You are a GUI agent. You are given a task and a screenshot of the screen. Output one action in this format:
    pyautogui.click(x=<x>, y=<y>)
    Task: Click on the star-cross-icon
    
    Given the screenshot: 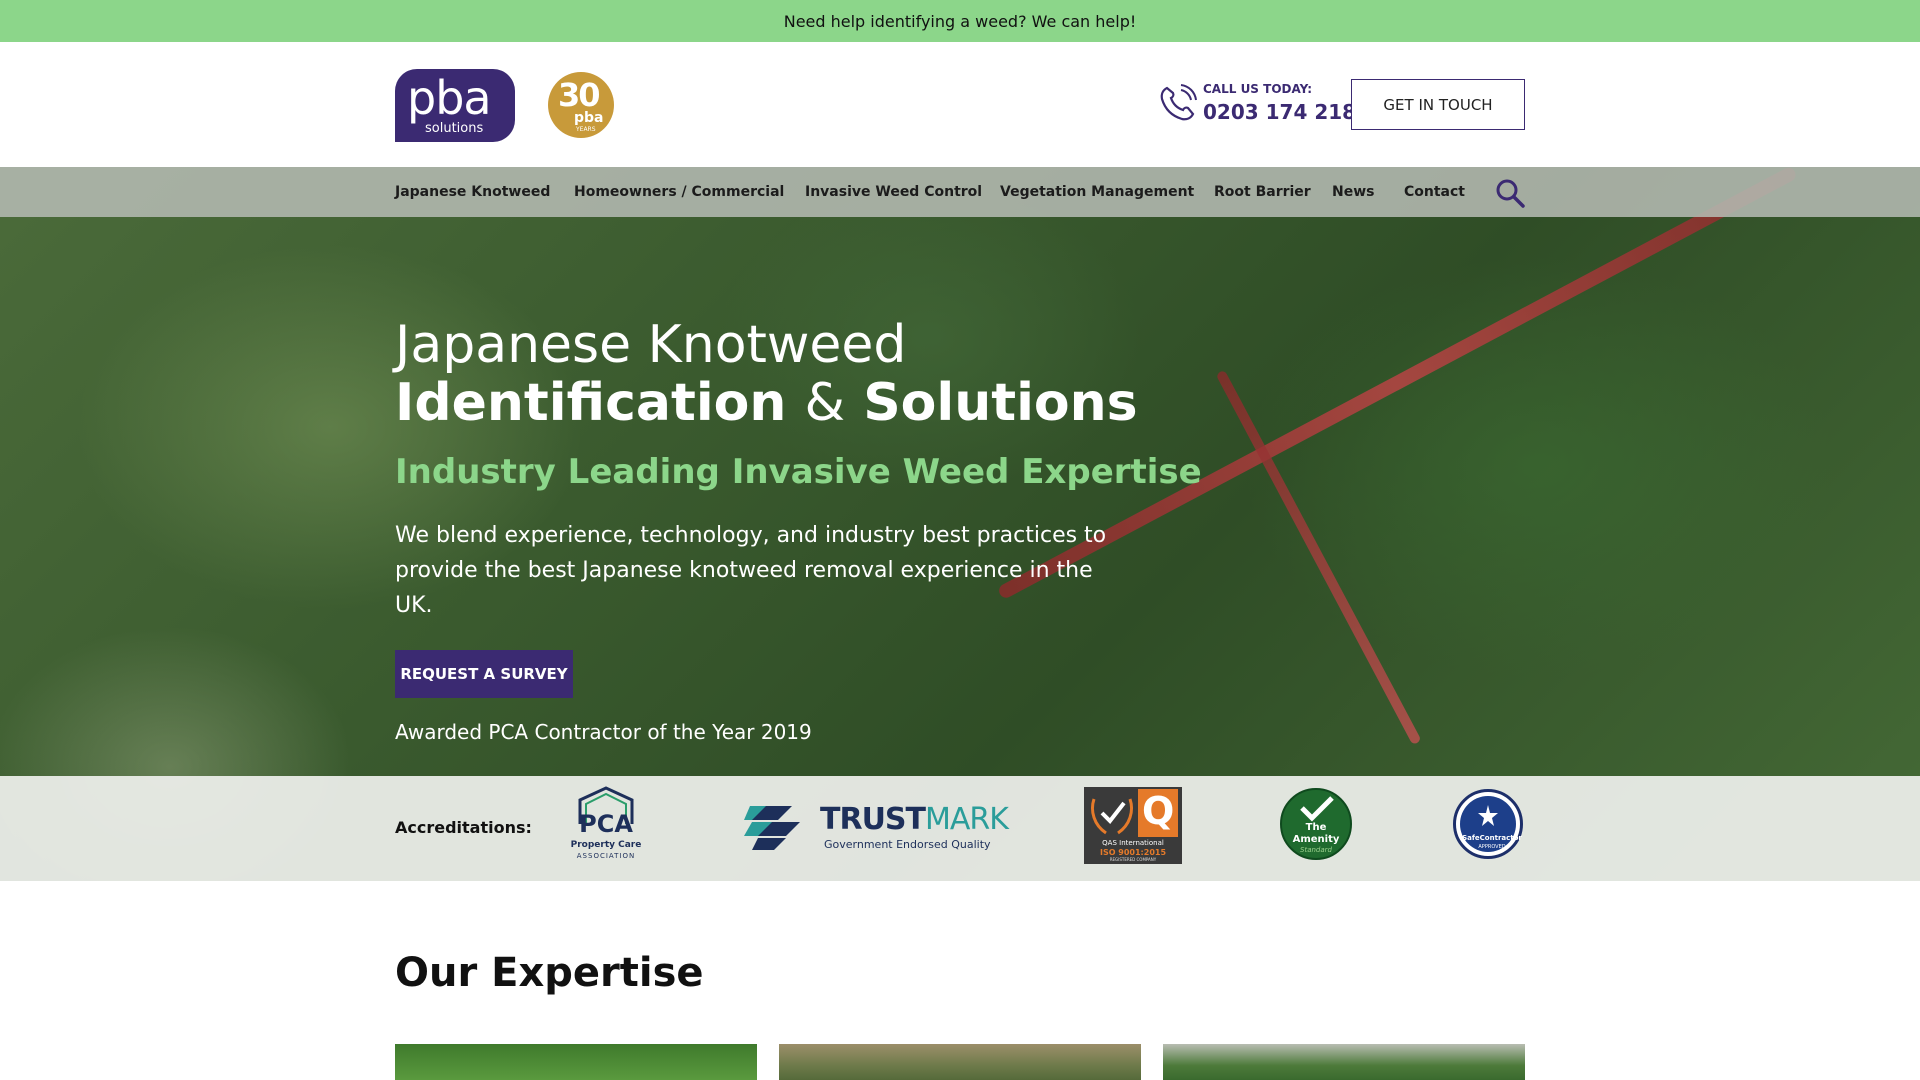 What is the action you would take?
    pyautogui.click(x=1488, y=815)
    